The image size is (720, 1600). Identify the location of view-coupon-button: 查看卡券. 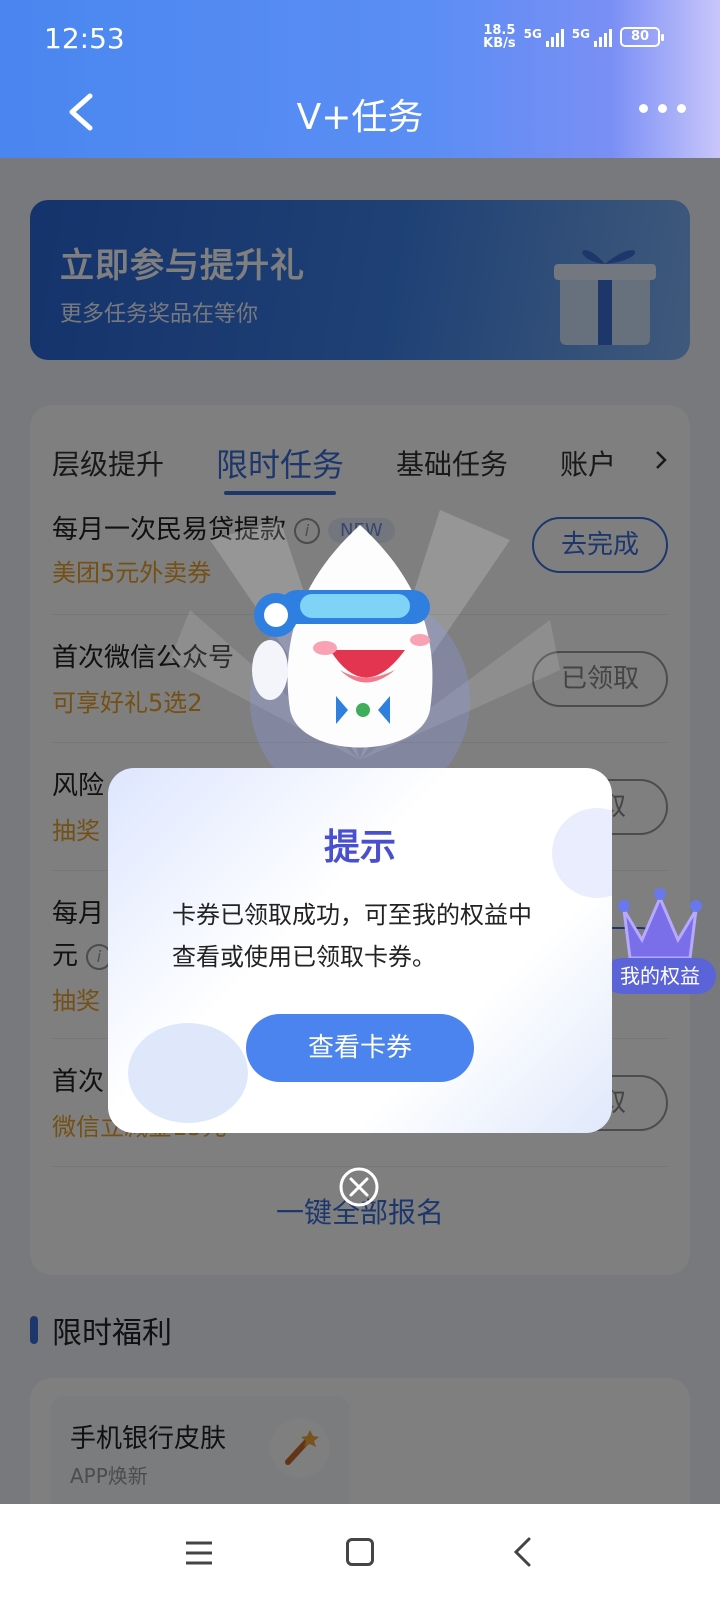
(360, 1048).